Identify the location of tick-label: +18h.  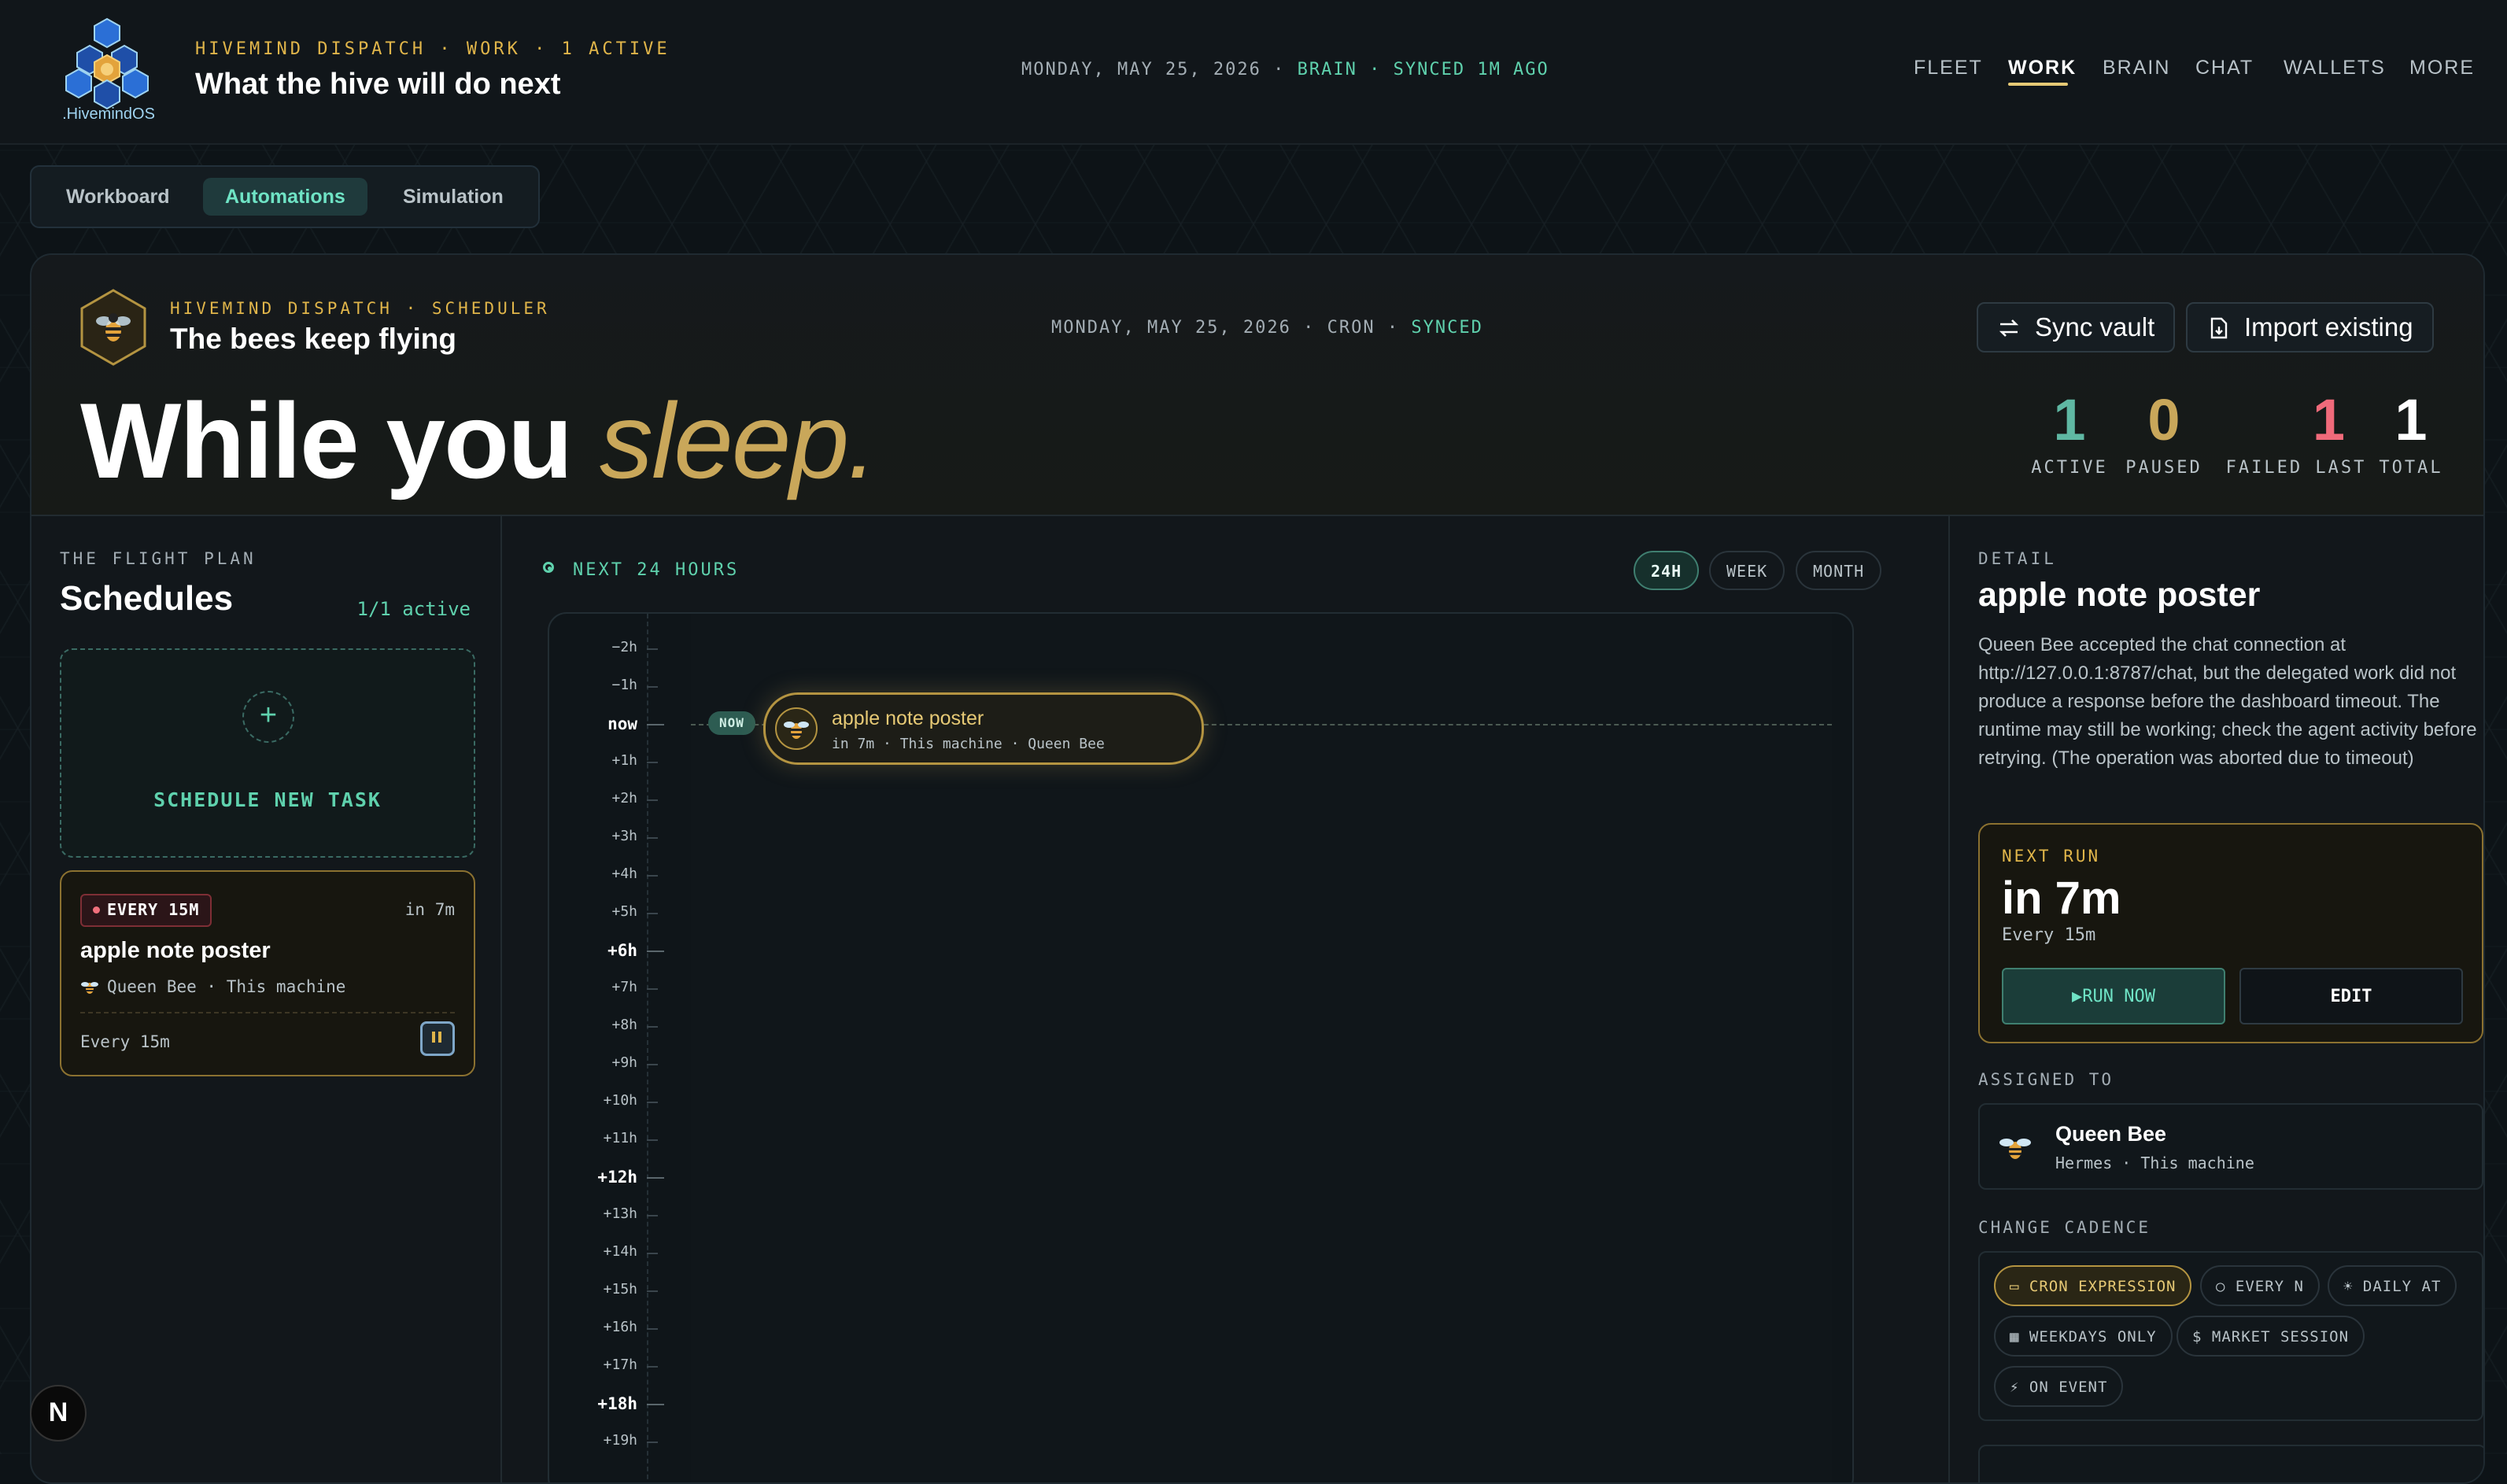
(617, 1403).